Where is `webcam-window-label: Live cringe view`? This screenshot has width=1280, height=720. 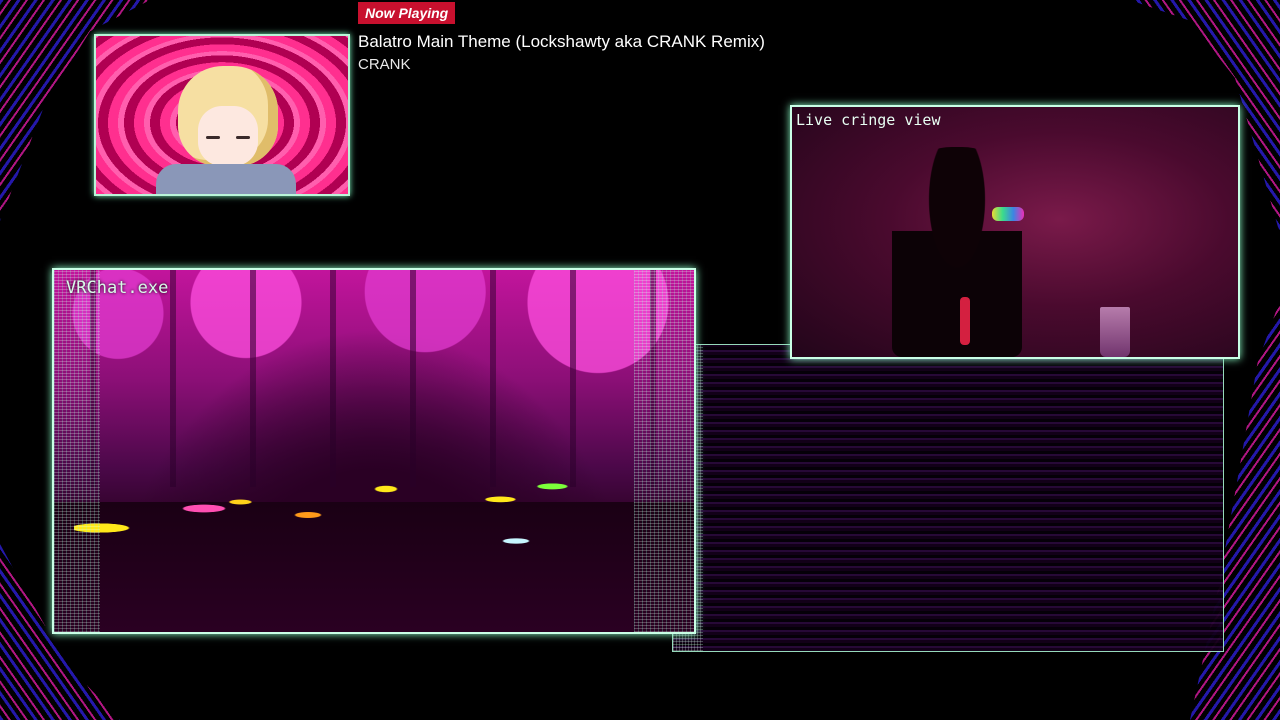 webcam-window-label: Live cringe view is located at coordinates (868, 120).